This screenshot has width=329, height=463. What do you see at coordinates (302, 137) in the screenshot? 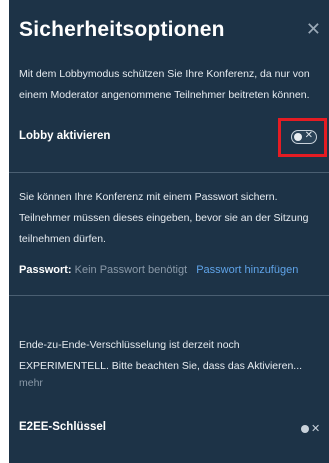
I see `highlight-box` at bounding box center [302, 137].